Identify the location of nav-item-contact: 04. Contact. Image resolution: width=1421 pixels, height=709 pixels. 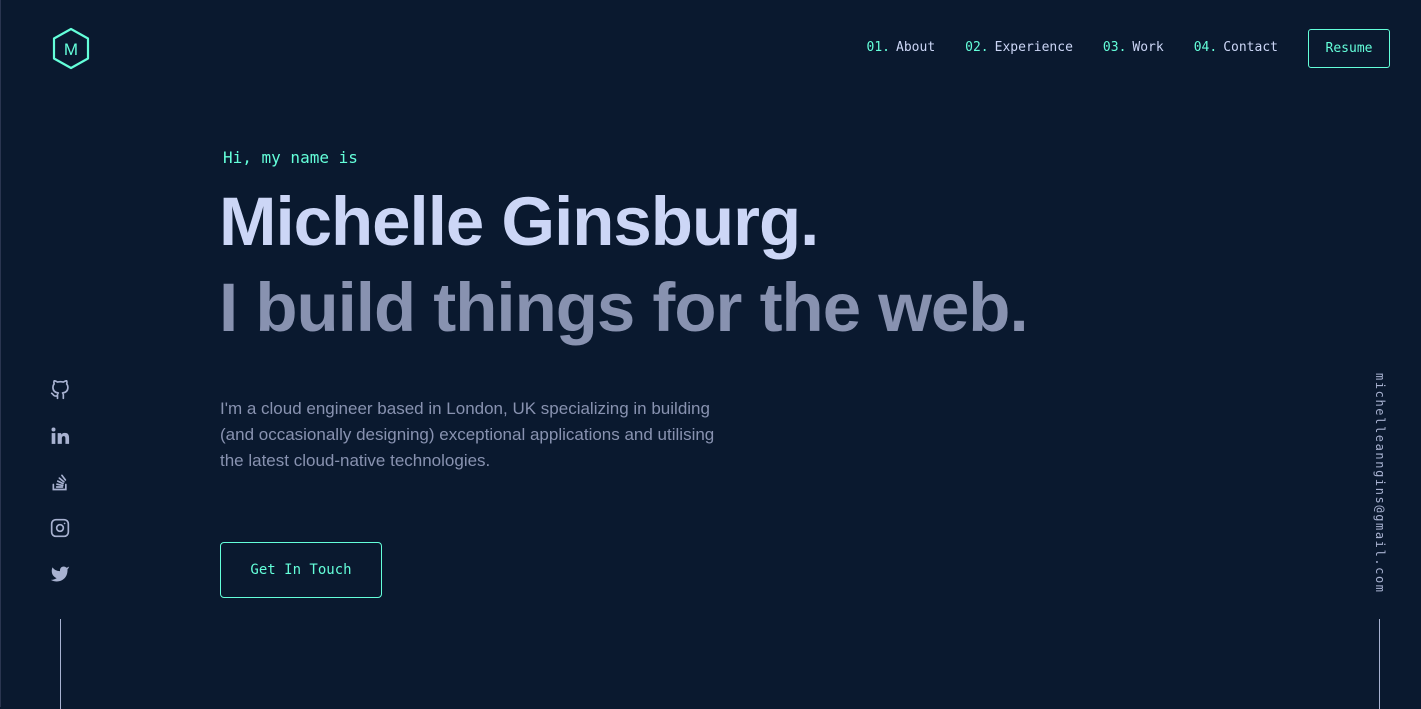
(1236, 47).